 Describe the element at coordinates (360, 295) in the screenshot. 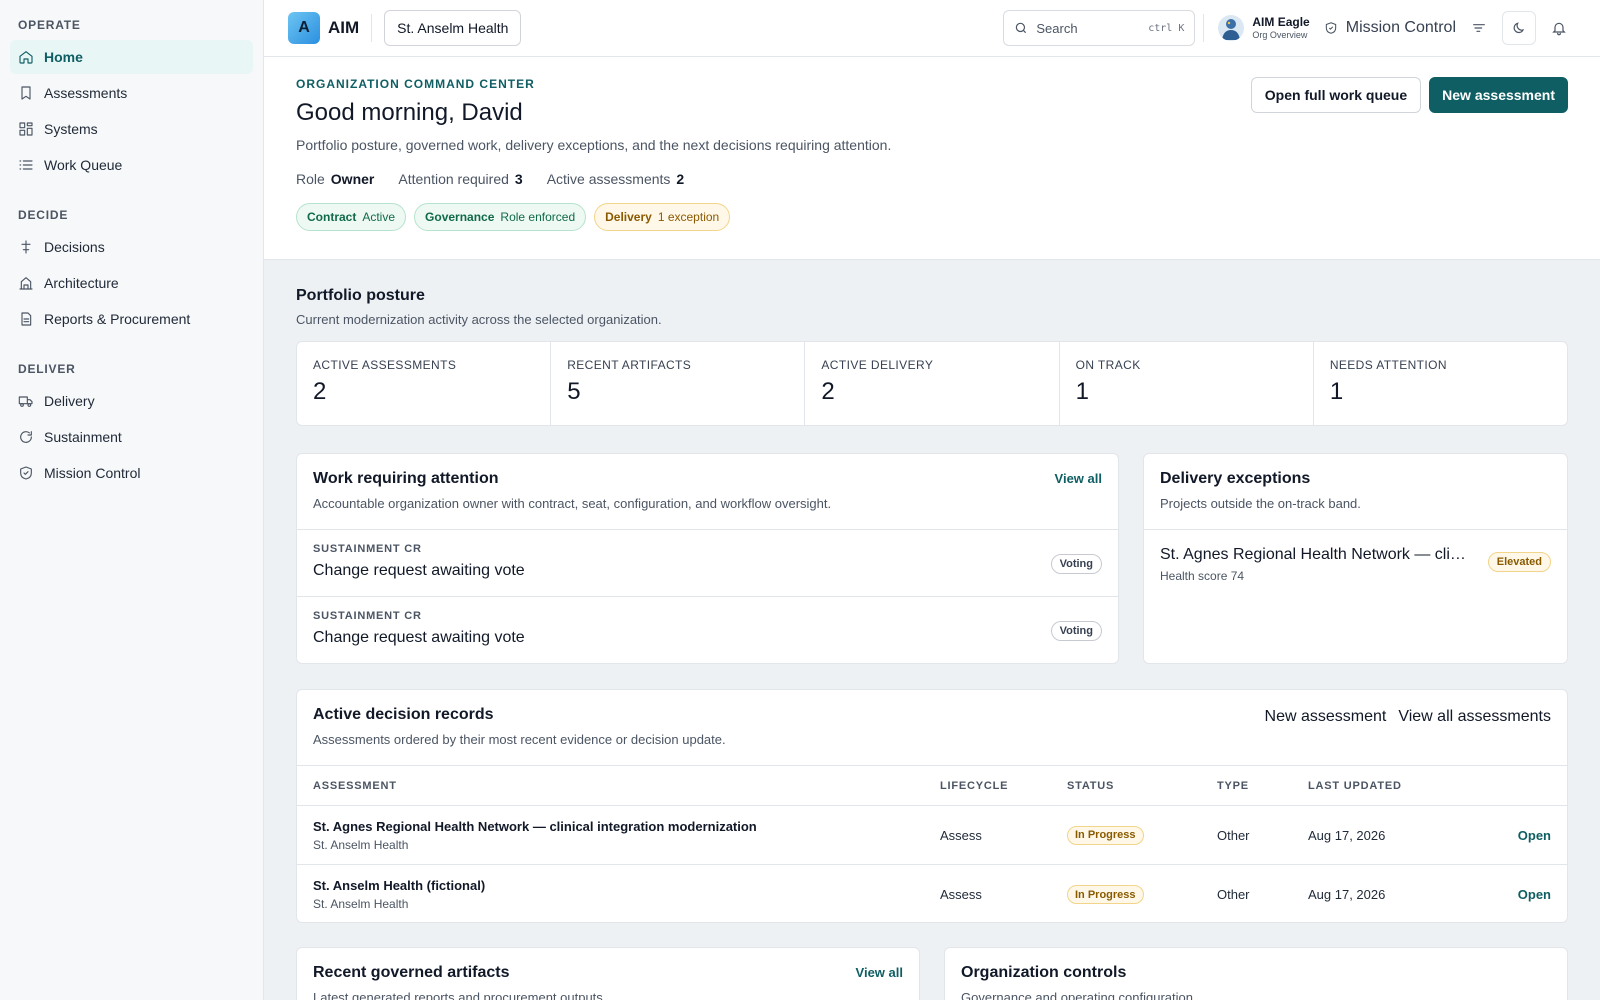

I see `section-title: Portfolio posture` at that location.